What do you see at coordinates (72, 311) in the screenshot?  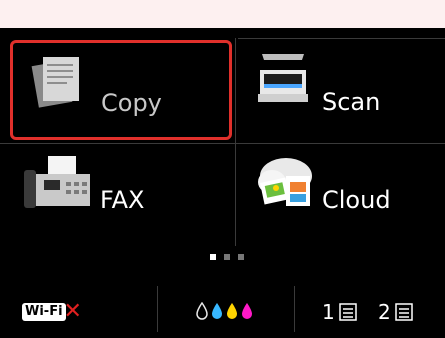 I see `disconnected-x-icon: ✕` at bounding box center [72, 311].